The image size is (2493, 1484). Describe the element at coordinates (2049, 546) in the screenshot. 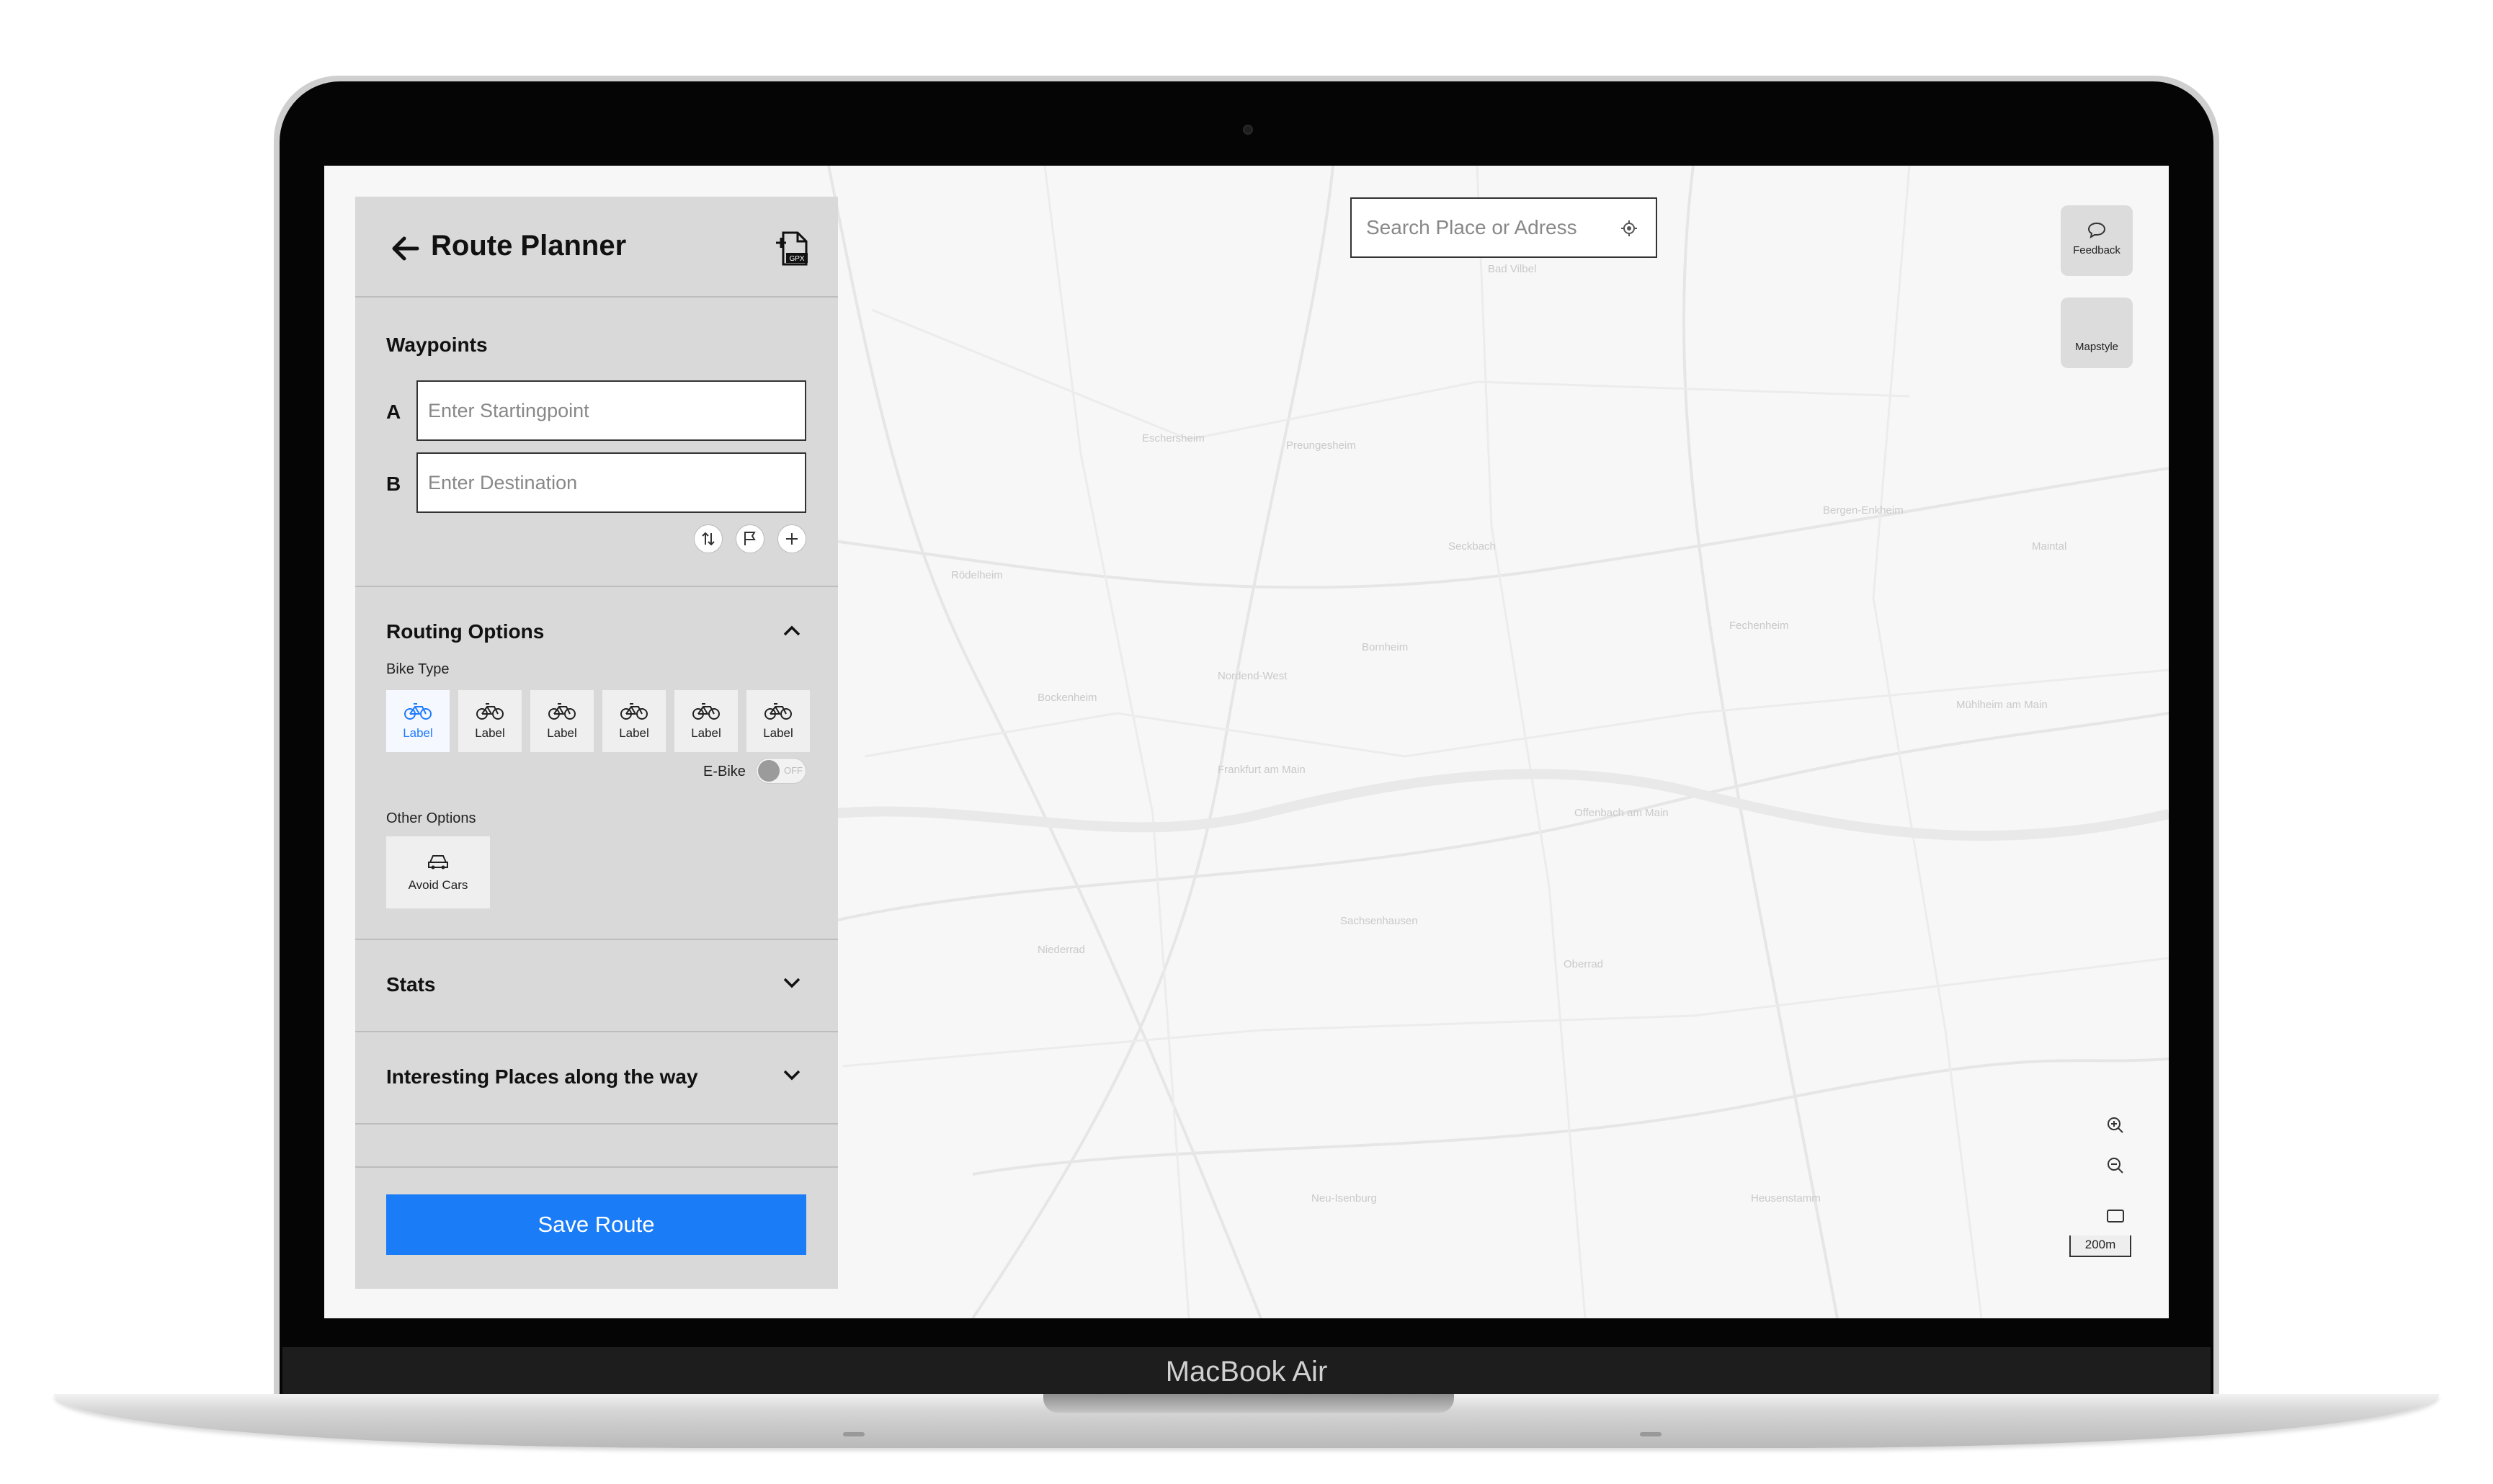

I see `map-place-label: Maintal` at that location.